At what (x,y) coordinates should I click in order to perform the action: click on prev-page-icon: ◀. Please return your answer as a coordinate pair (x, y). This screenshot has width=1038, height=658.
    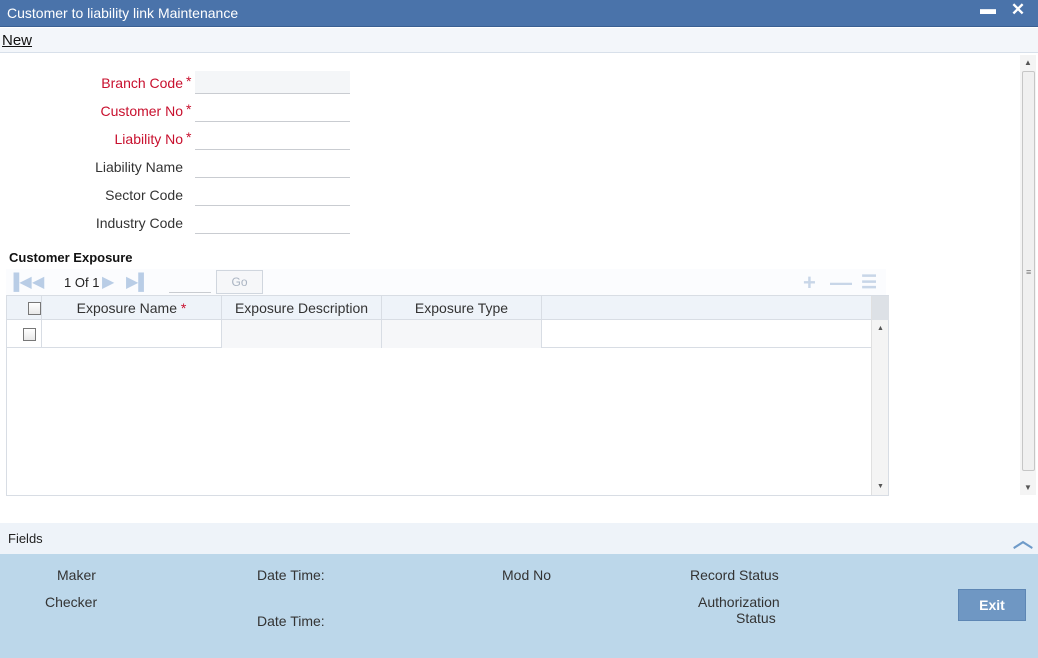
    Looking at the image, I should click on (38, 282).